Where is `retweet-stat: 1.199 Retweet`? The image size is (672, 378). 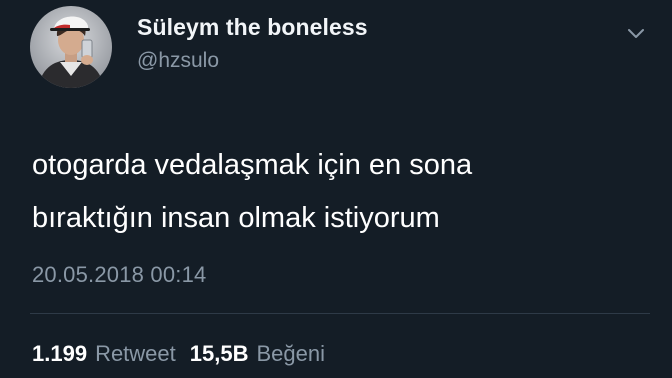
retweet-stat: 1.199 Retweet is located at coordinates (104, 354).